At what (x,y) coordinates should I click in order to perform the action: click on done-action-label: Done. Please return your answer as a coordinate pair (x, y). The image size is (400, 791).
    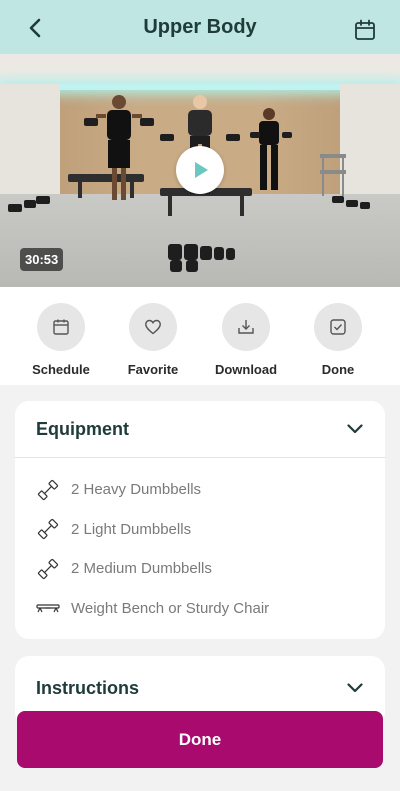
    Looking at the image, I should click on (338, 369).